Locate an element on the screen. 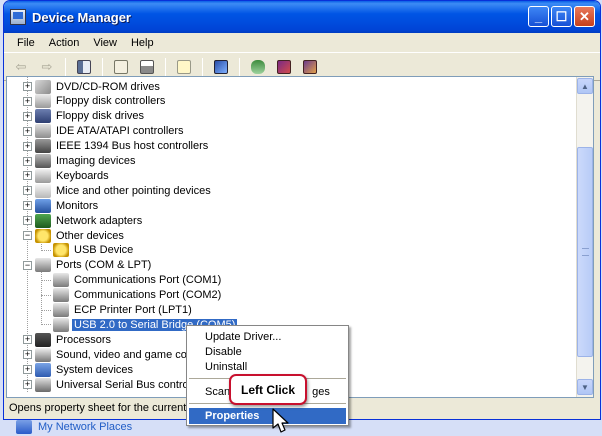 Image resolution: width=602 pixels, height=436 pixels. tree-item-label: IEEE 1394 Bus host controllers is located at coordinates (132, 146).